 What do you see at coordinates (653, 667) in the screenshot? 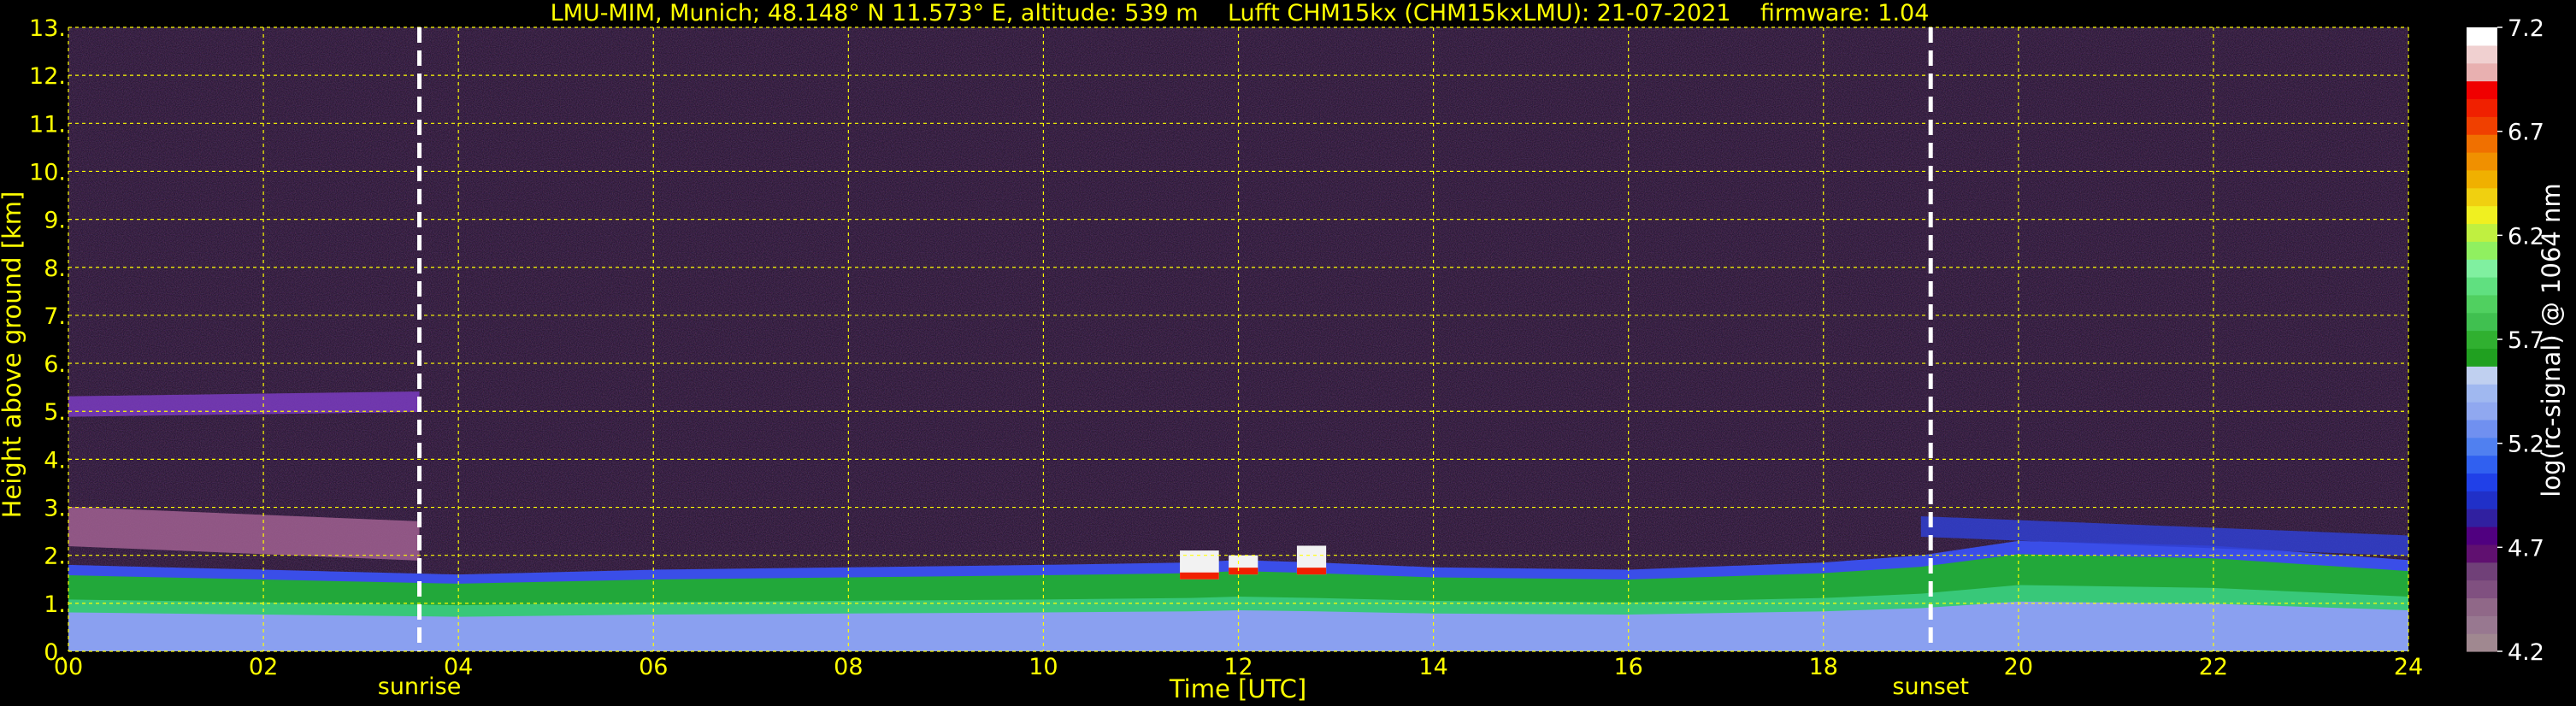
I see `x-tick-label: 06` at bounding box center [653, 667].